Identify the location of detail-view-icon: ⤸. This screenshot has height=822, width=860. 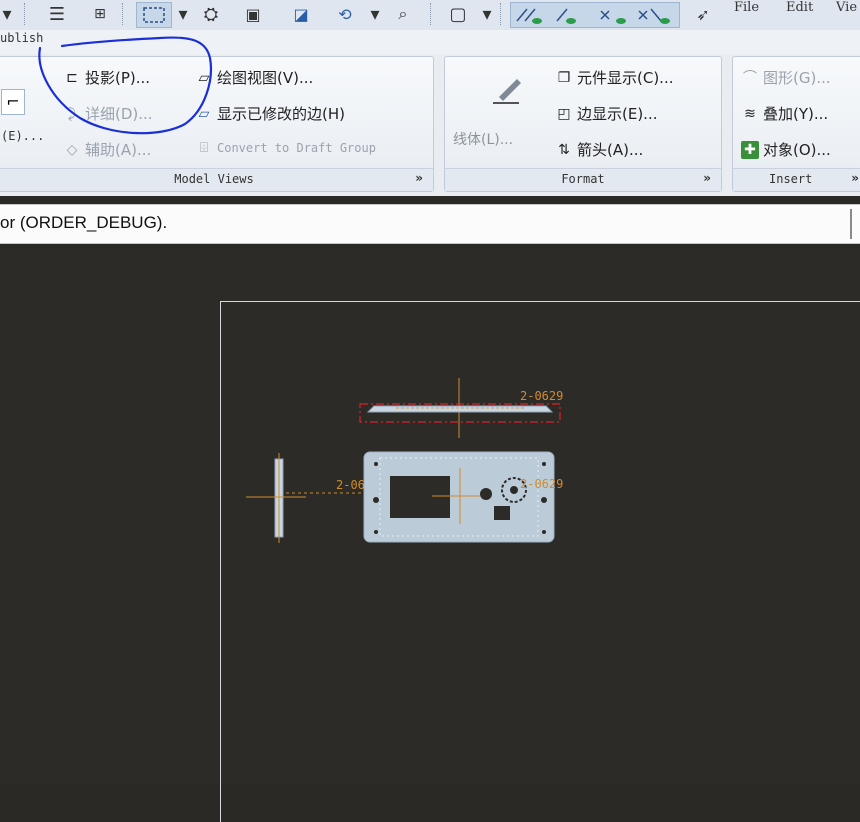
(72, 113).